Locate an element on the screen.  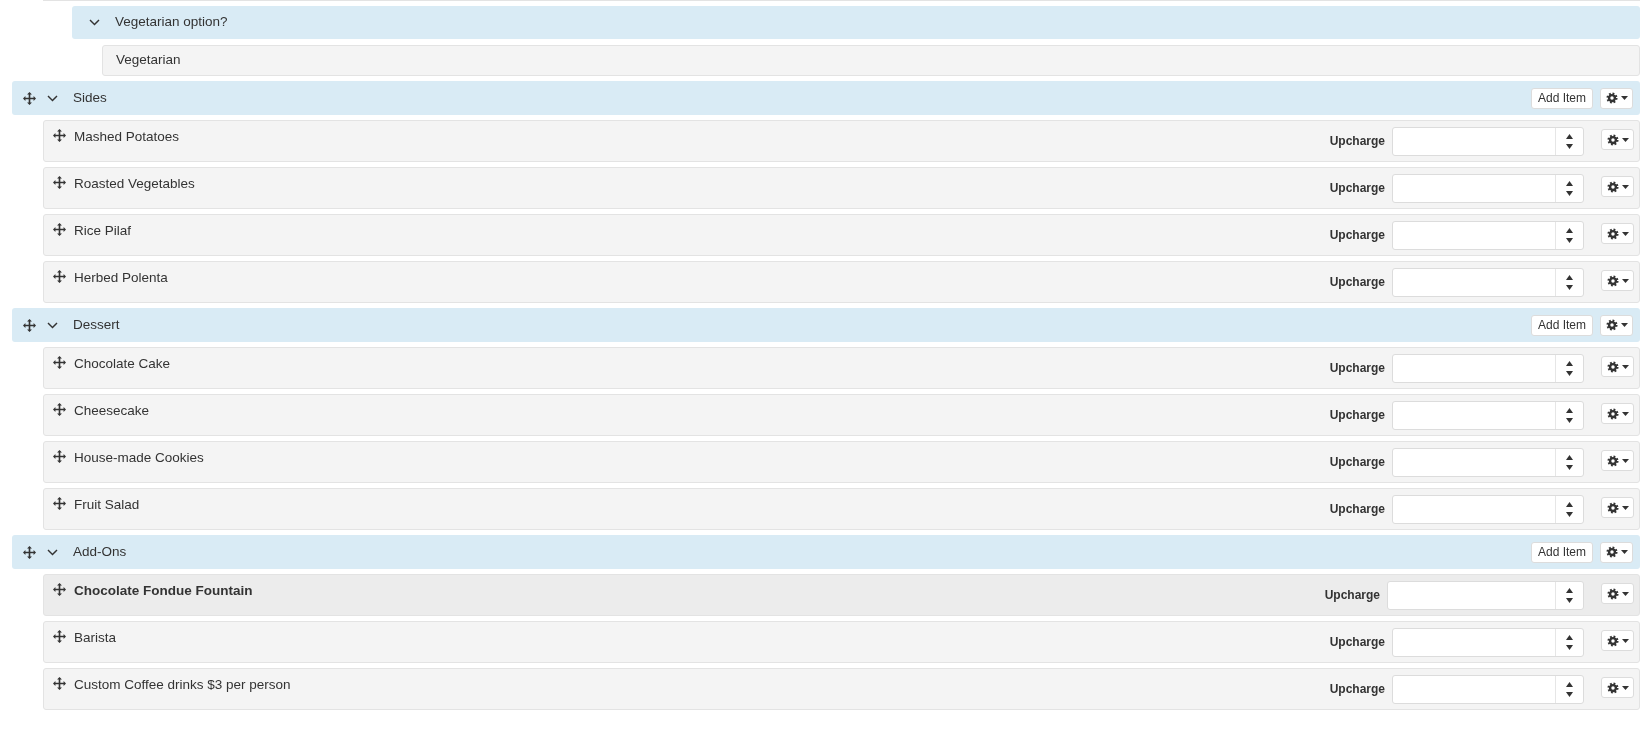
item-name: Barista is located at coordinates (95, 638).